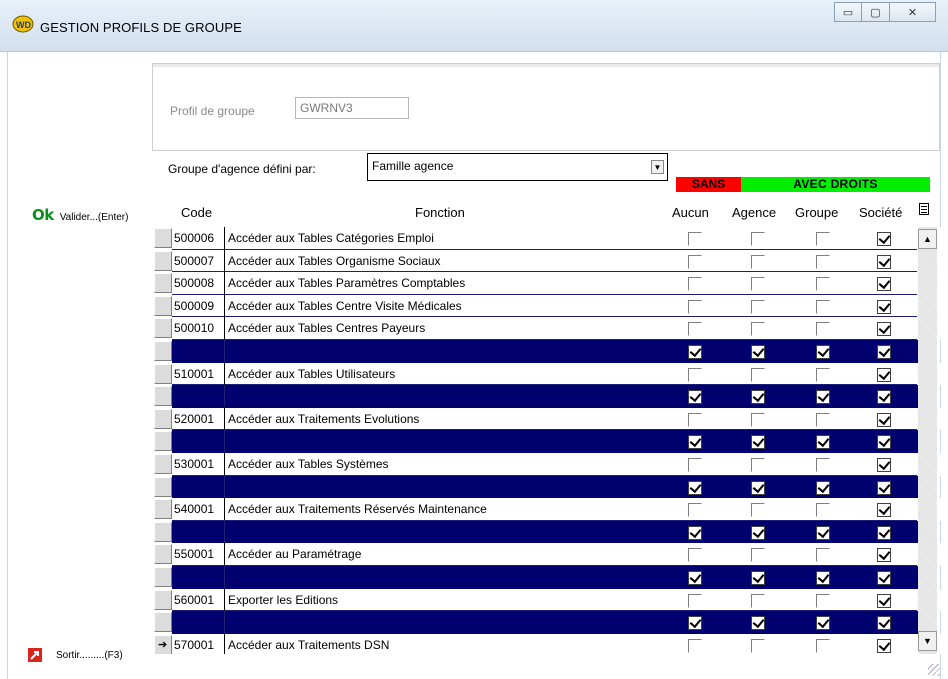 The image size is (948, 679). I want to click on scroll-down-button: ▼, so click(927, 641).